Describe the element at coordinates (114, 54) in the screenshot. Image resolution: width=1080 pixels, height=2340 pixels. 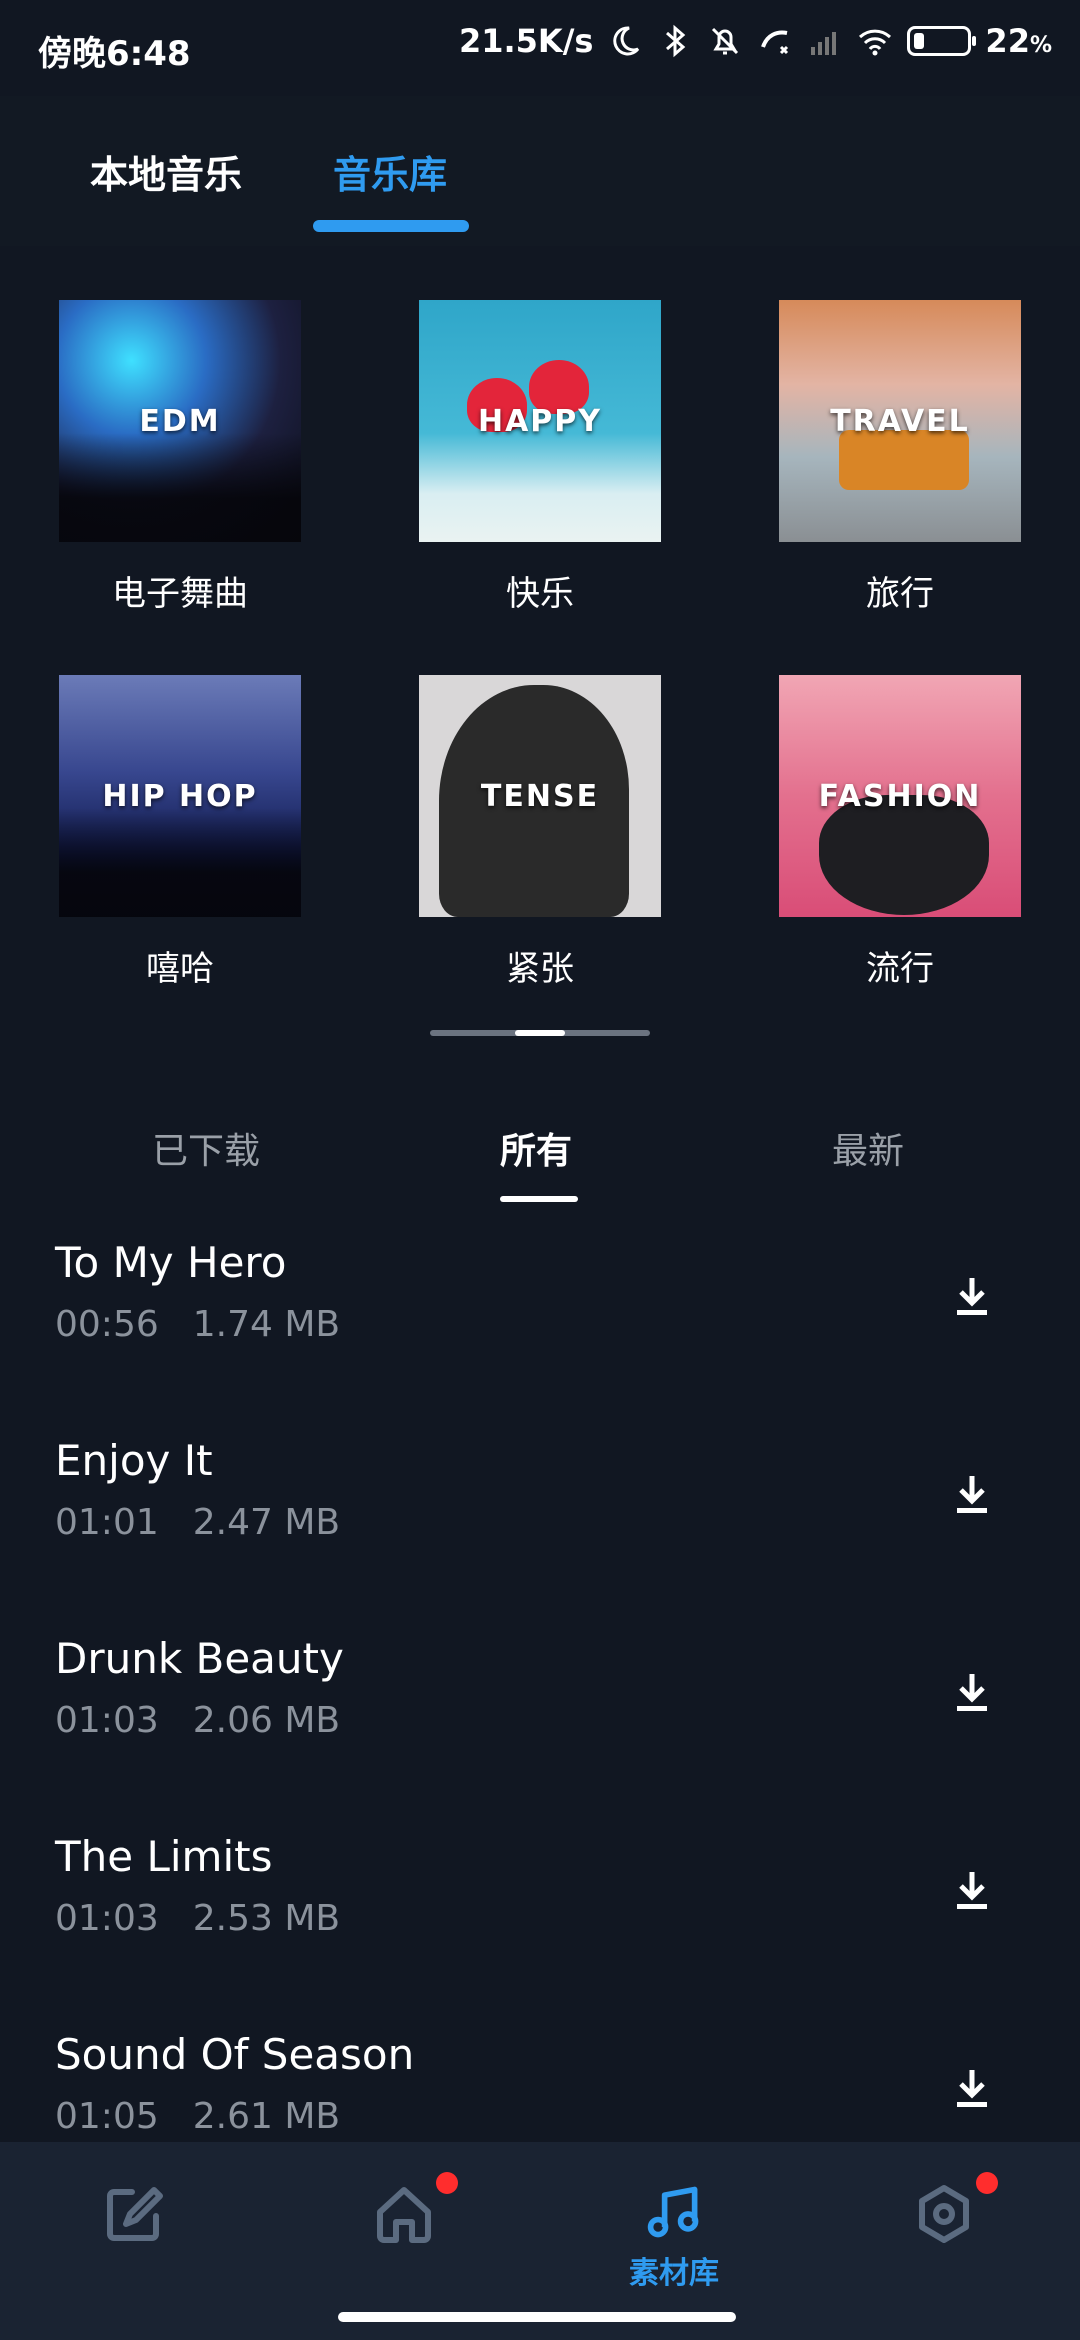
I see `status-time: 傍晚6:48` at that location.